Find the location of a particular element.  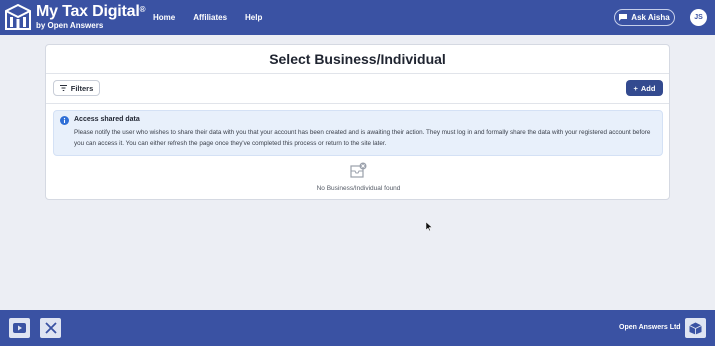

brand: My Tax Digital® by Open Answers is located at coordinates (90, 16).